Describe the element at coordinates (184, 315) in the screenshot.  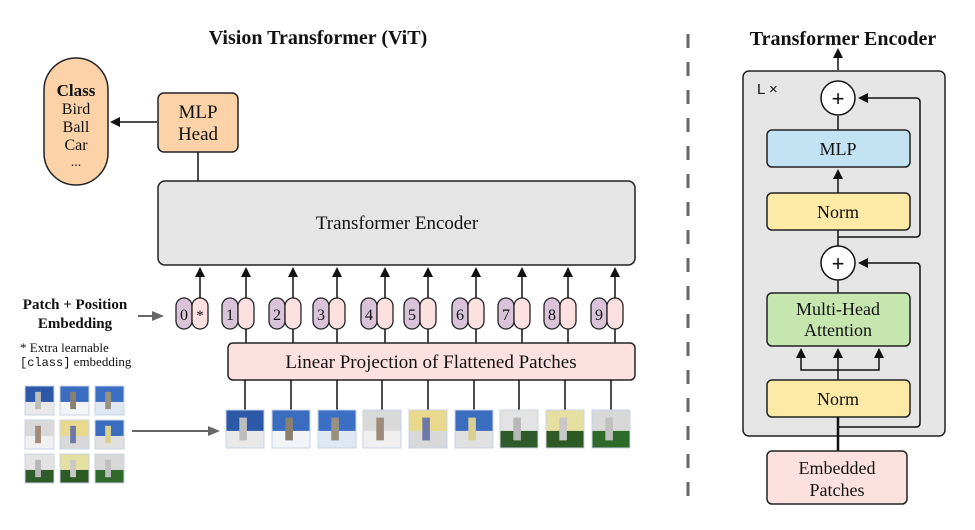
I see `position-index: 0` at that location.